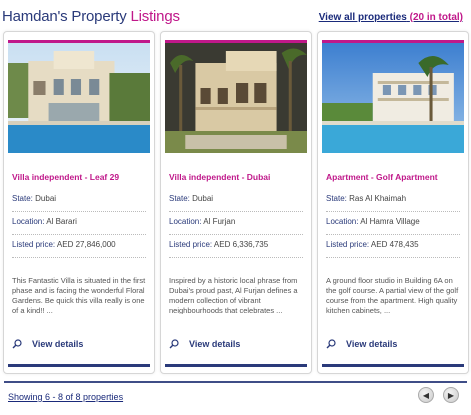 The image size is (471, 415). Describe the element at coordinates (436, 17) in the screenshot. I see `view-all-count: (20 in total)` at that location.